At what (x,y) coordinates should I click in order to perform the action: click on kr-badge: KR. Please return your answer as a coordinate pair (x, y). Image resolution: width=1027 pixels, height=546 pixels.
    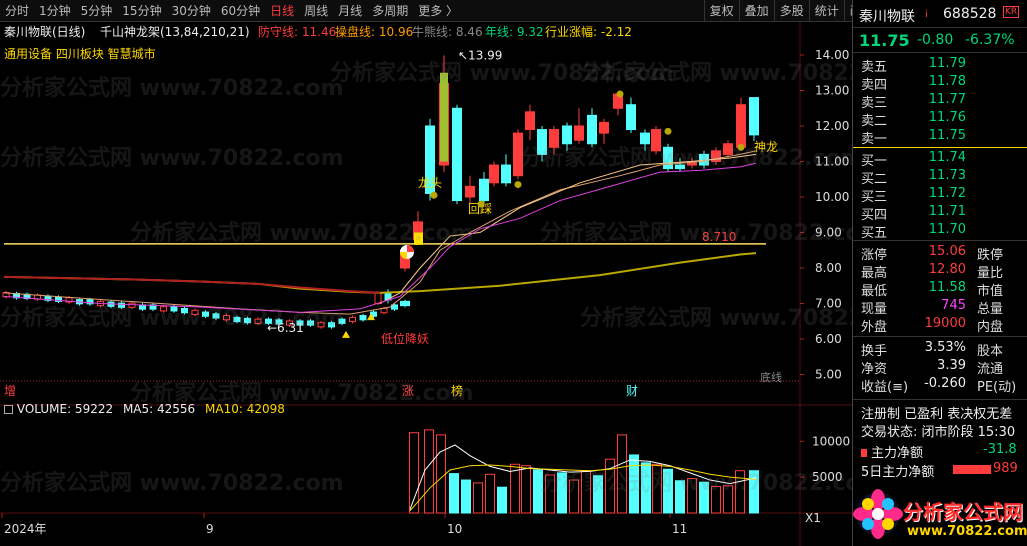
    Looking at the image, I should click on (1011, 12).